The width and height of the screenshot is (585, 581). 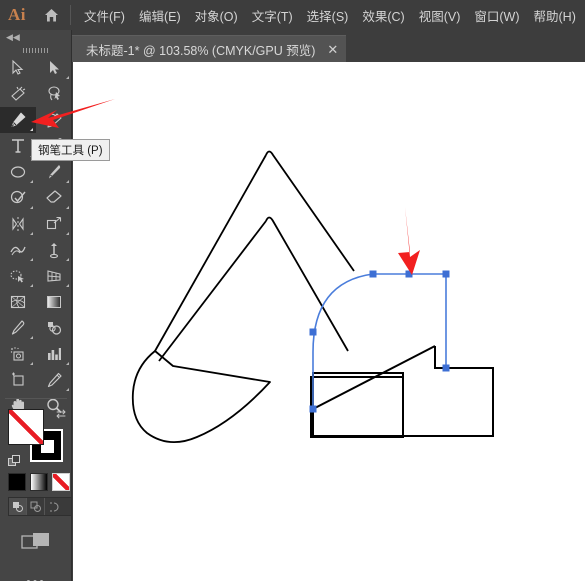 What do you see at coordinates (35, 37) in the screenshot?
I see `collapse-panel-icon: ◀◀` at bounding box center [35, 37].